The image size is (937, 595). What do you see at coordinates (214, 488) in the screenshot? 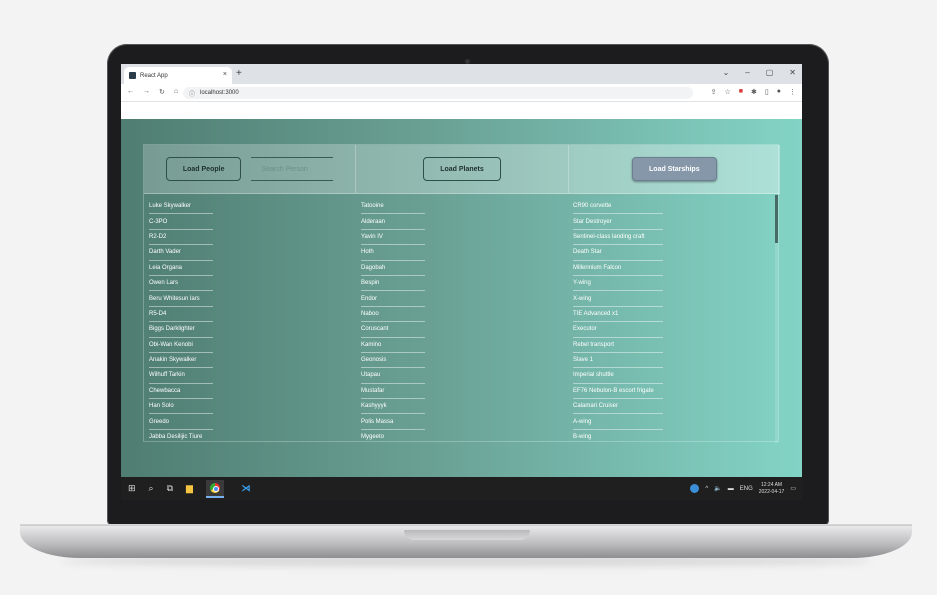
I see `chrome-taskbar-app` at bounding box center [214, 488].